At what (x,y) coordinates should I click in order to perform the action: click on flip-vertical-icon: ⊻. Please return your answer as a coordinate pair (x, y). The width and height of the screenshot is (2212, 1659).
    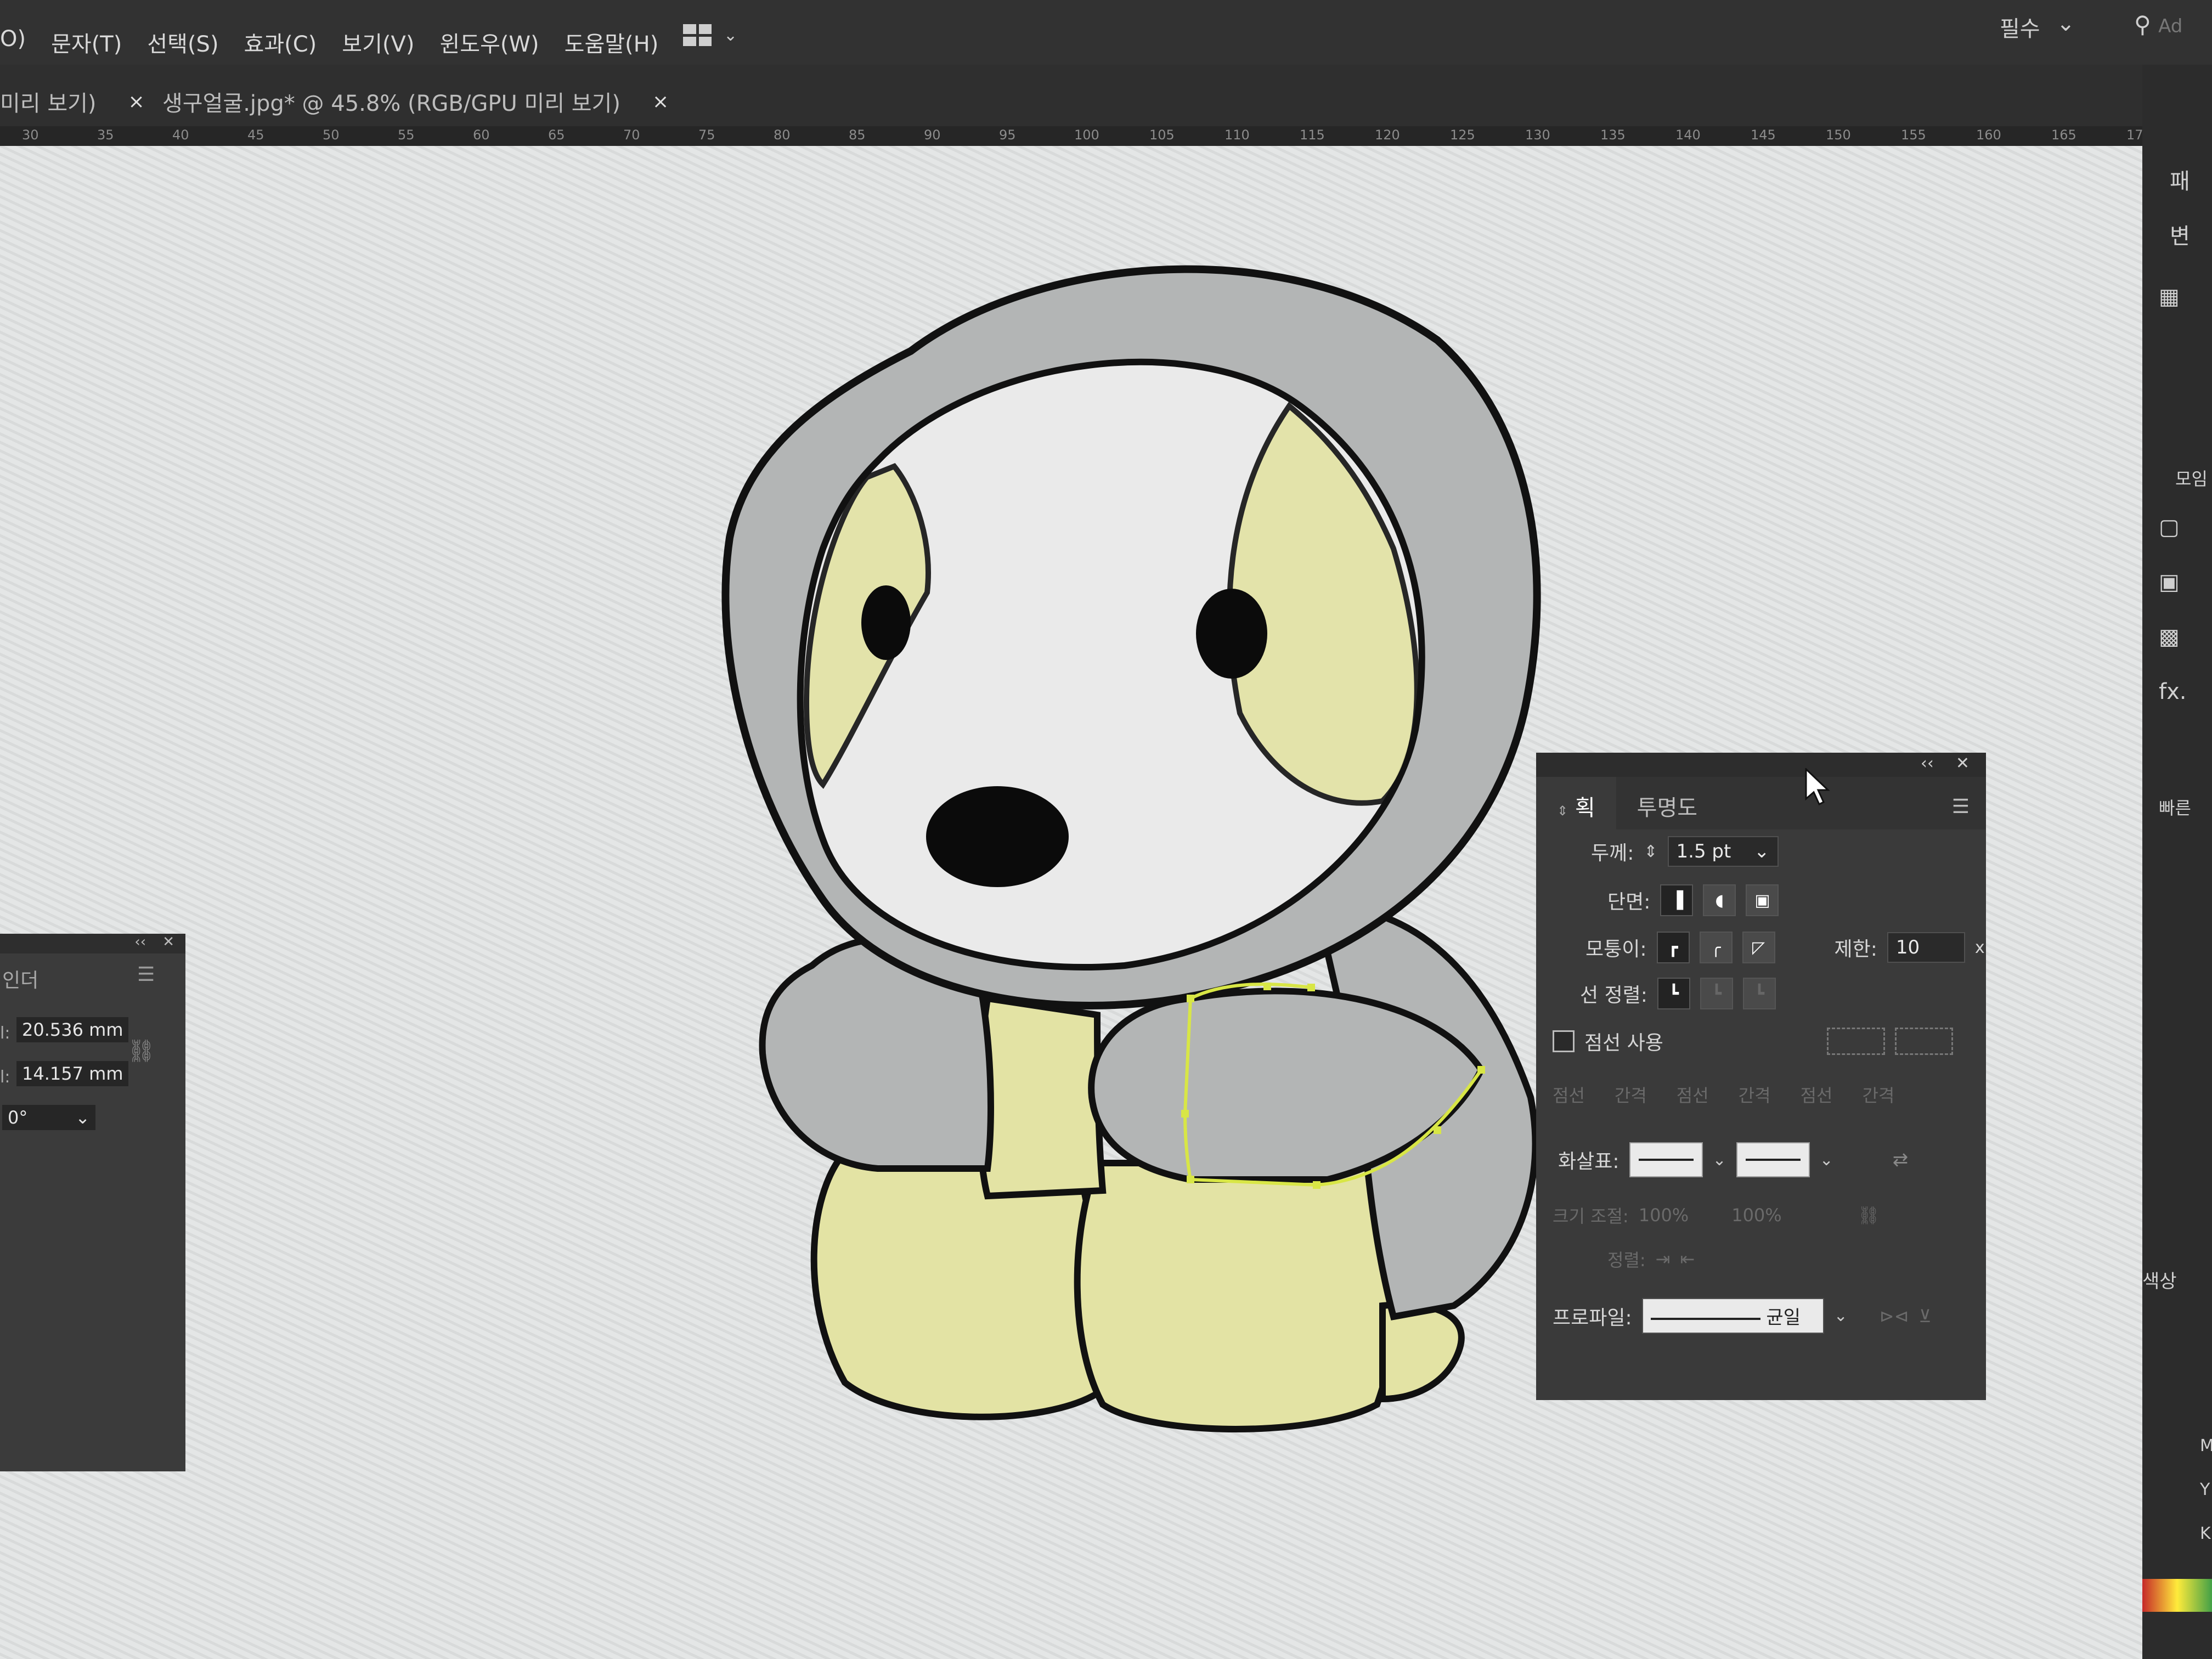
    Looking at the image, I should click on (1925, 1317).